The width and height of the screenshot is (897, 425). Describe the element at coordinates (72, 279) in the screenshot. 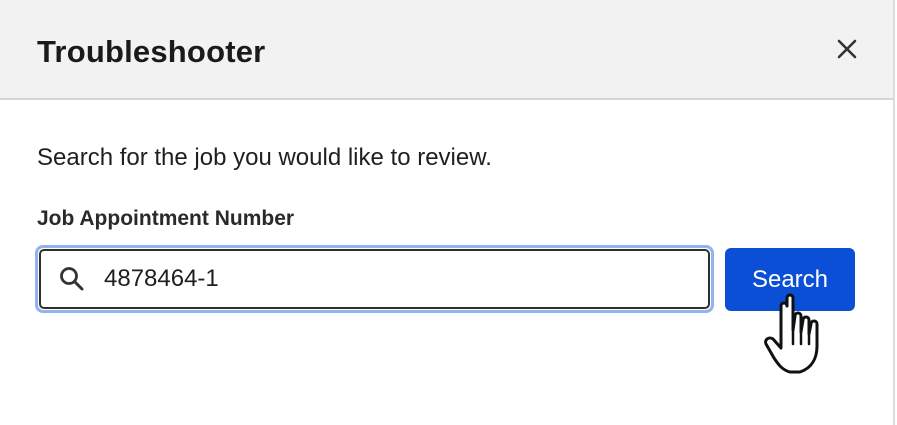

I see `search-icon` at that location.